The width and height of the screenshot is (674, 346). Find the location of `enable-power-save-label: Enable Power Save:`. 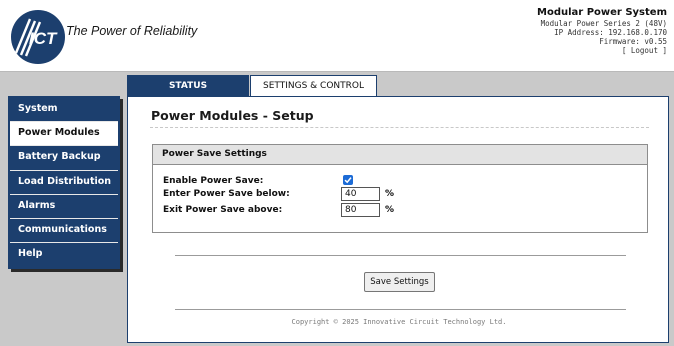

enable-power-save-label: Enable Power Save: is located at coordinates (213, 181).